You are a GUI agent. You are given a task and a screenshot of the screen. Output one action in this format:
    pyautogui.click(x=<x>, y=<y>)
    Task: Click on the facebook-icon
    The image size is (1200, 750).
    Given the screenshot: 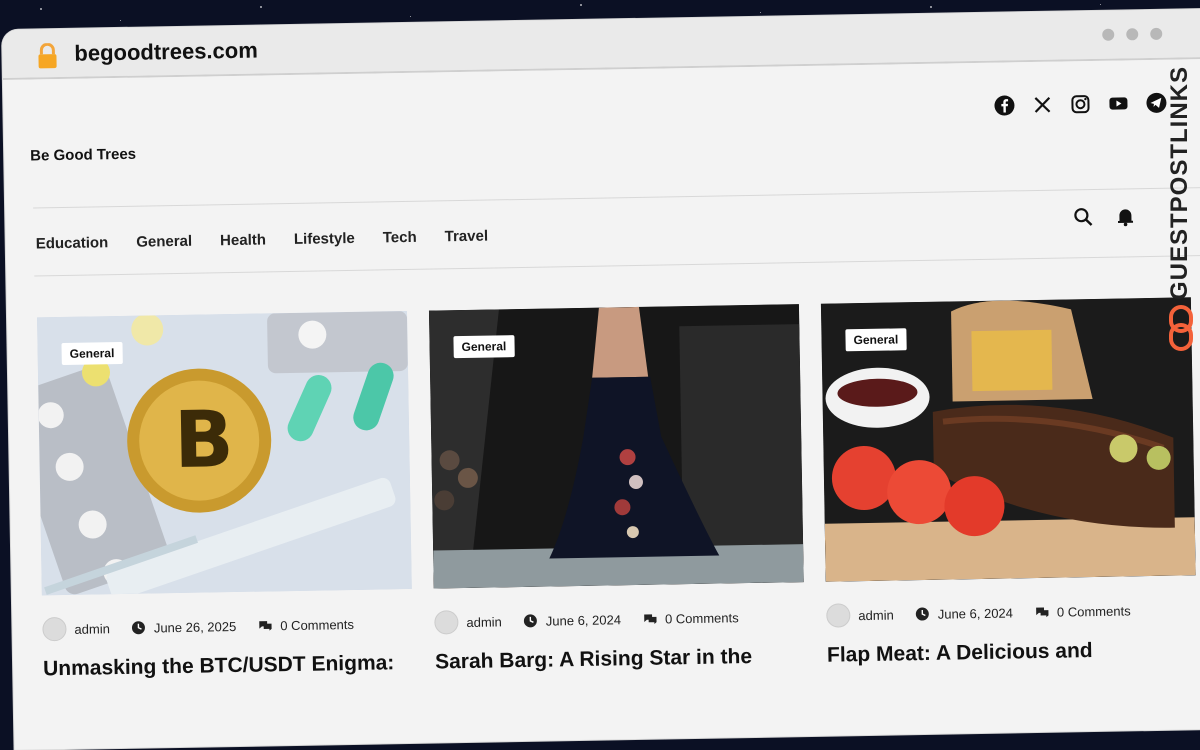 What is the action you would take?
    pyautogui.click(x=1004, y=105)
    